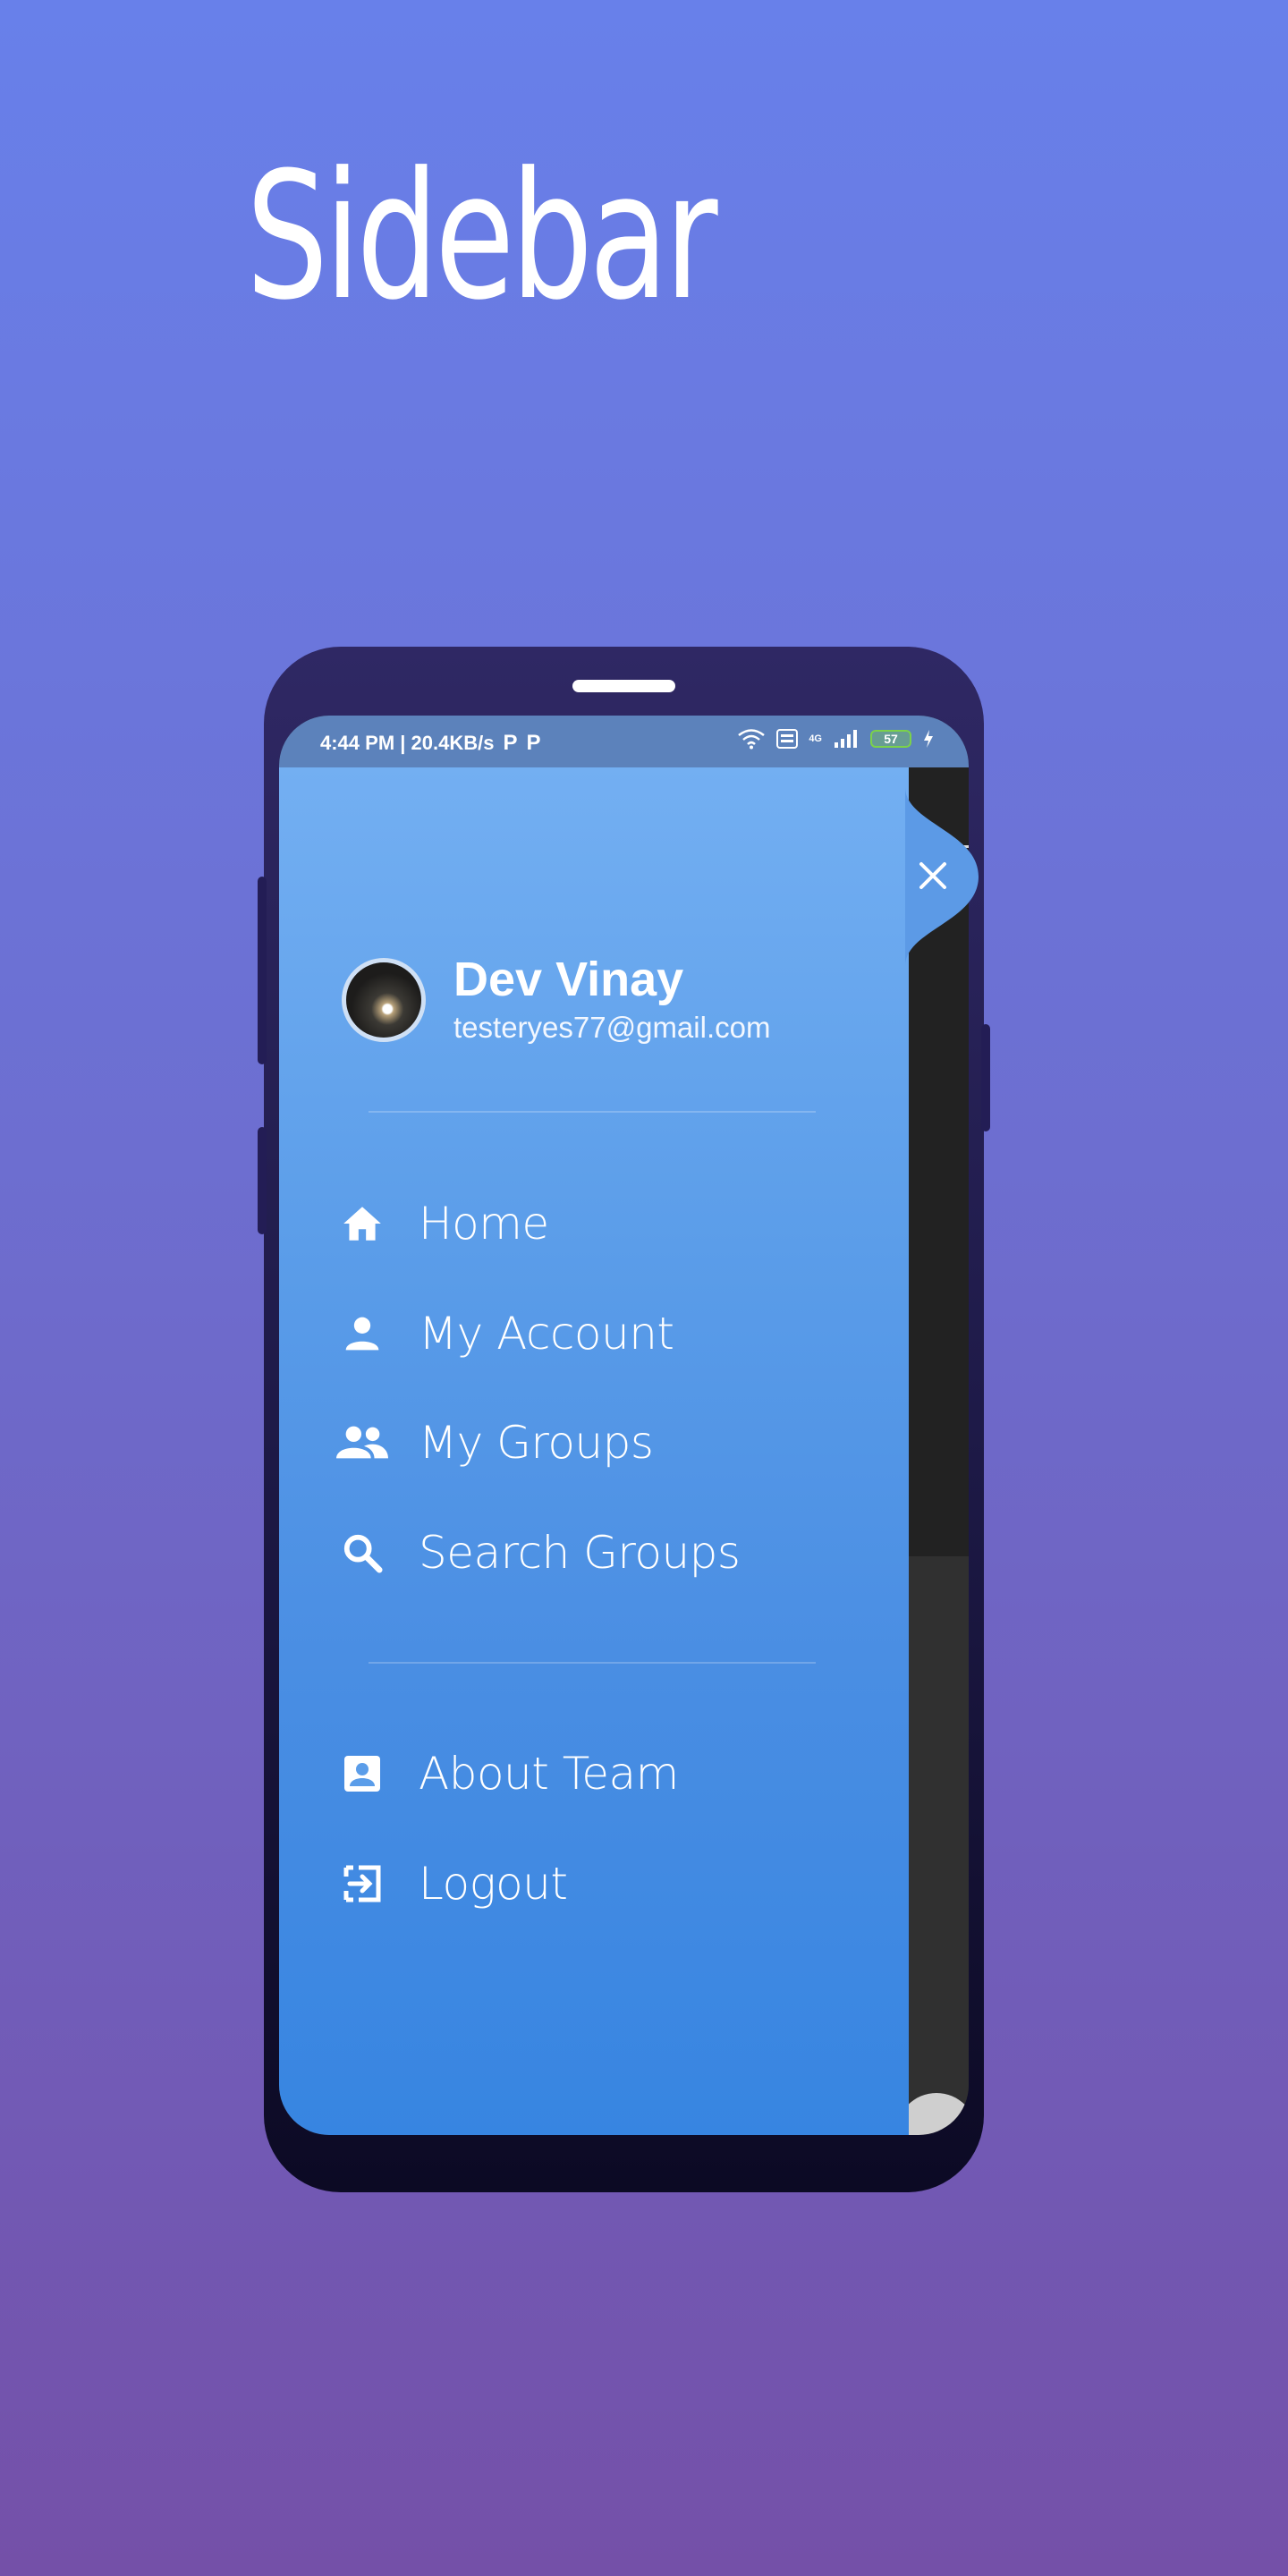 The image size is (1288, 2576). I want to click on battery-icon: 57, so click(890, 739).